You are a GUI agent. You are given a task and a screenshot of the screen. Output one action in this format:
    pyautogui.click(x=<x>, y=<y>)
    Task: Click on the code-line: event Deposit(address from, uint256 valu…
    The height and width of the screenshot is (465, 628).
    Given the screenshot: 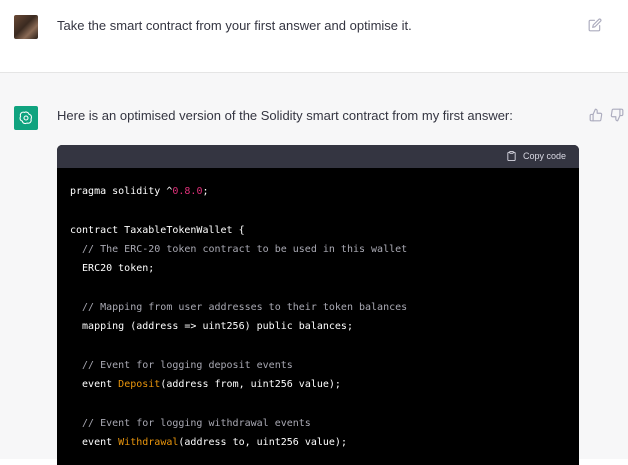 What is the action you would take?
    pyautogui.click(x=318, y=384)
    